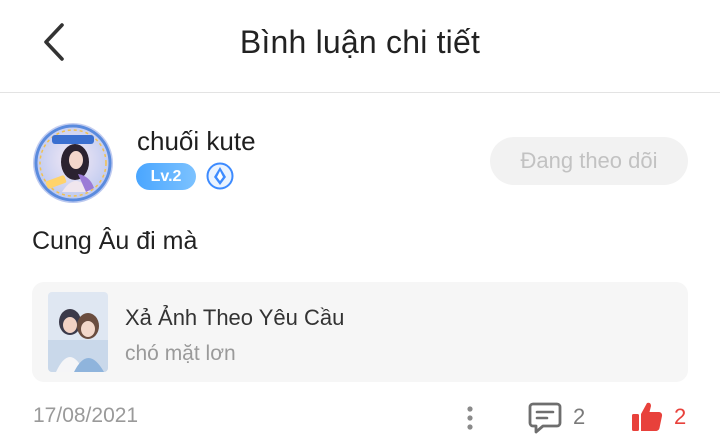 The height and width of the screenshot is (444, 720). I want to click on following-button: Đang theo dõi, so click(589, 161).